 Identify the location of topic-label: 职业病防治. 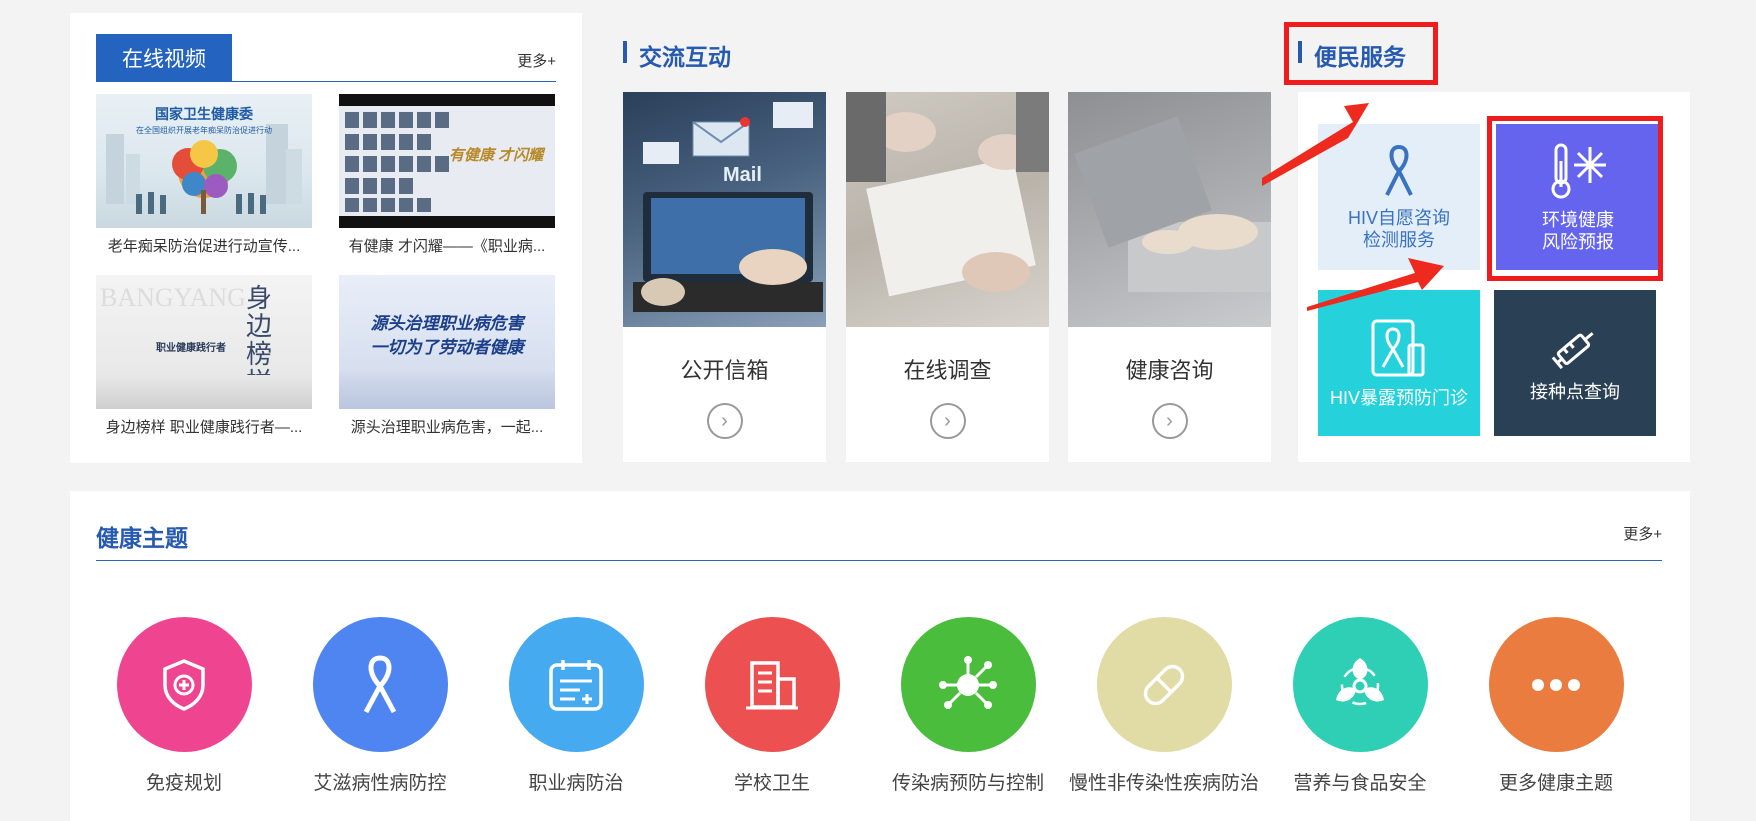
(576, 784).